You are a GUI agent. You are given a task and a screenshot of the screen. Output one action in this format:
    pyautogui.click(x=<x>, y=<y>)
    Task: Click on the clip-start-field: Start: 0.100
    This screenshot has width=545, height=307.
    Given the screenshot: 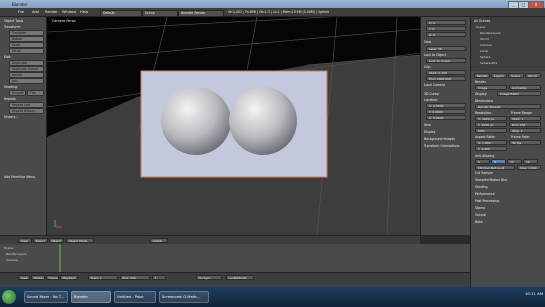 What is the action you would take?
    pyautogui.click(x=446, y=72)
    